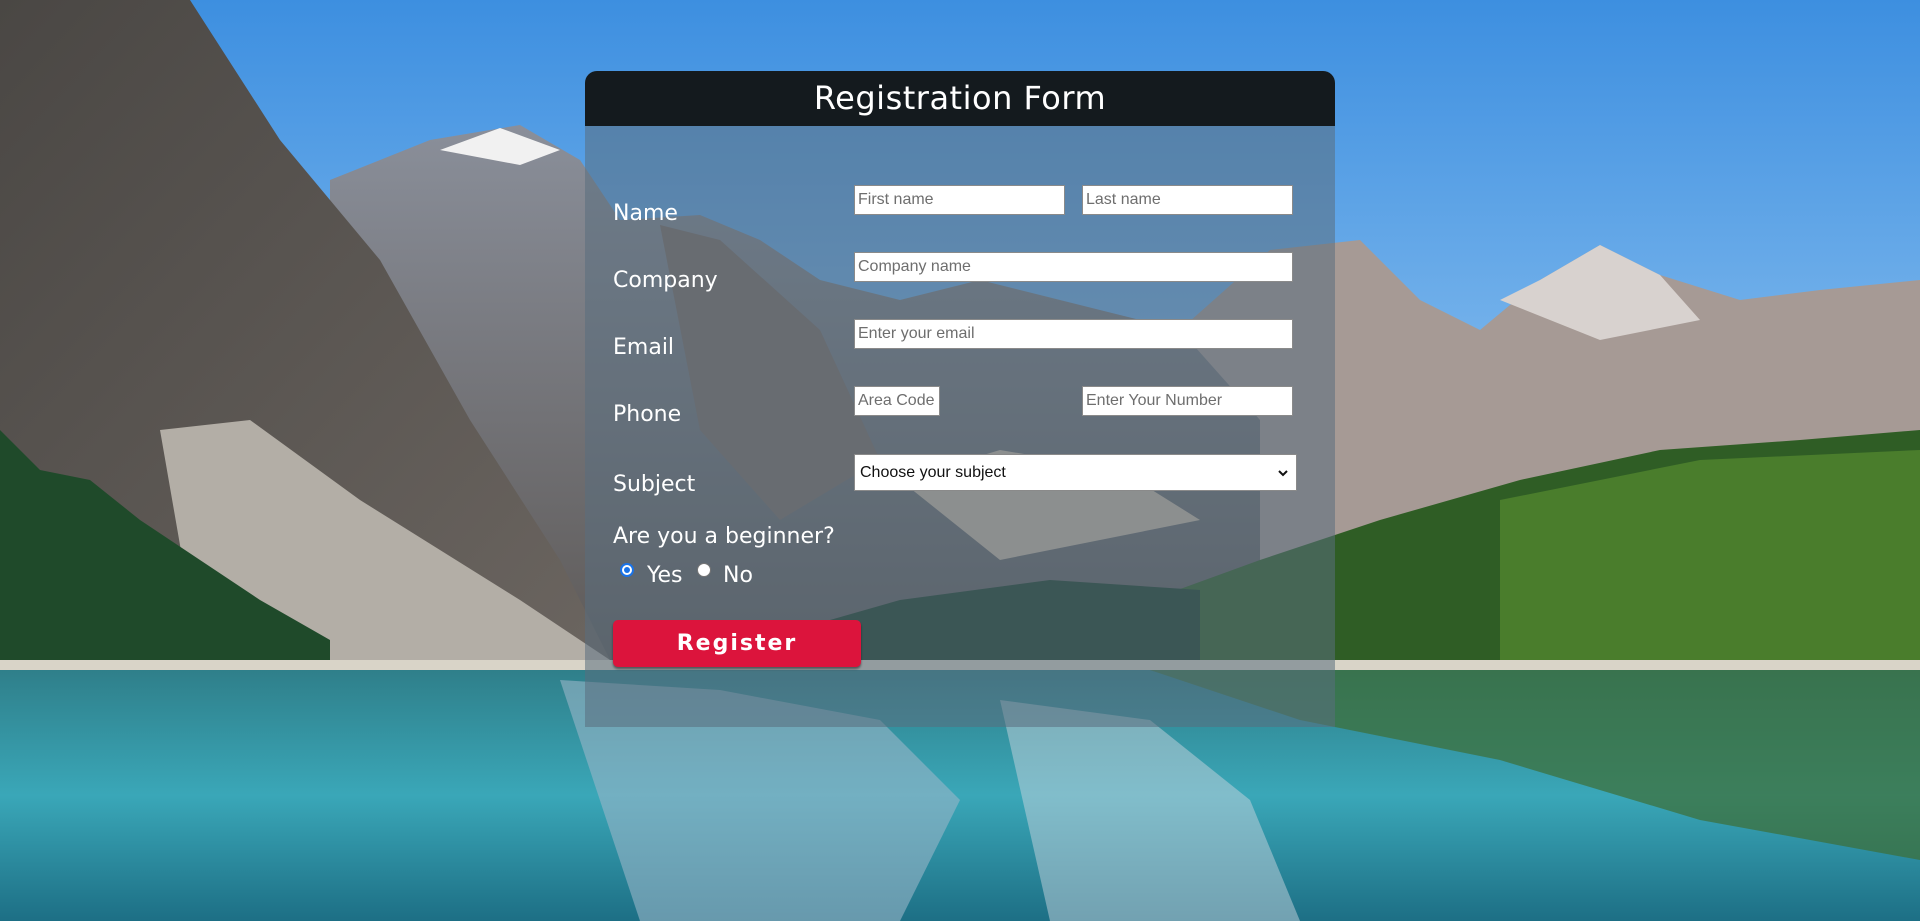  What do you see at coordinates (960, 98) in the screenshot?
I see `form-title: Registration Form` at bounding box center [960, 98].